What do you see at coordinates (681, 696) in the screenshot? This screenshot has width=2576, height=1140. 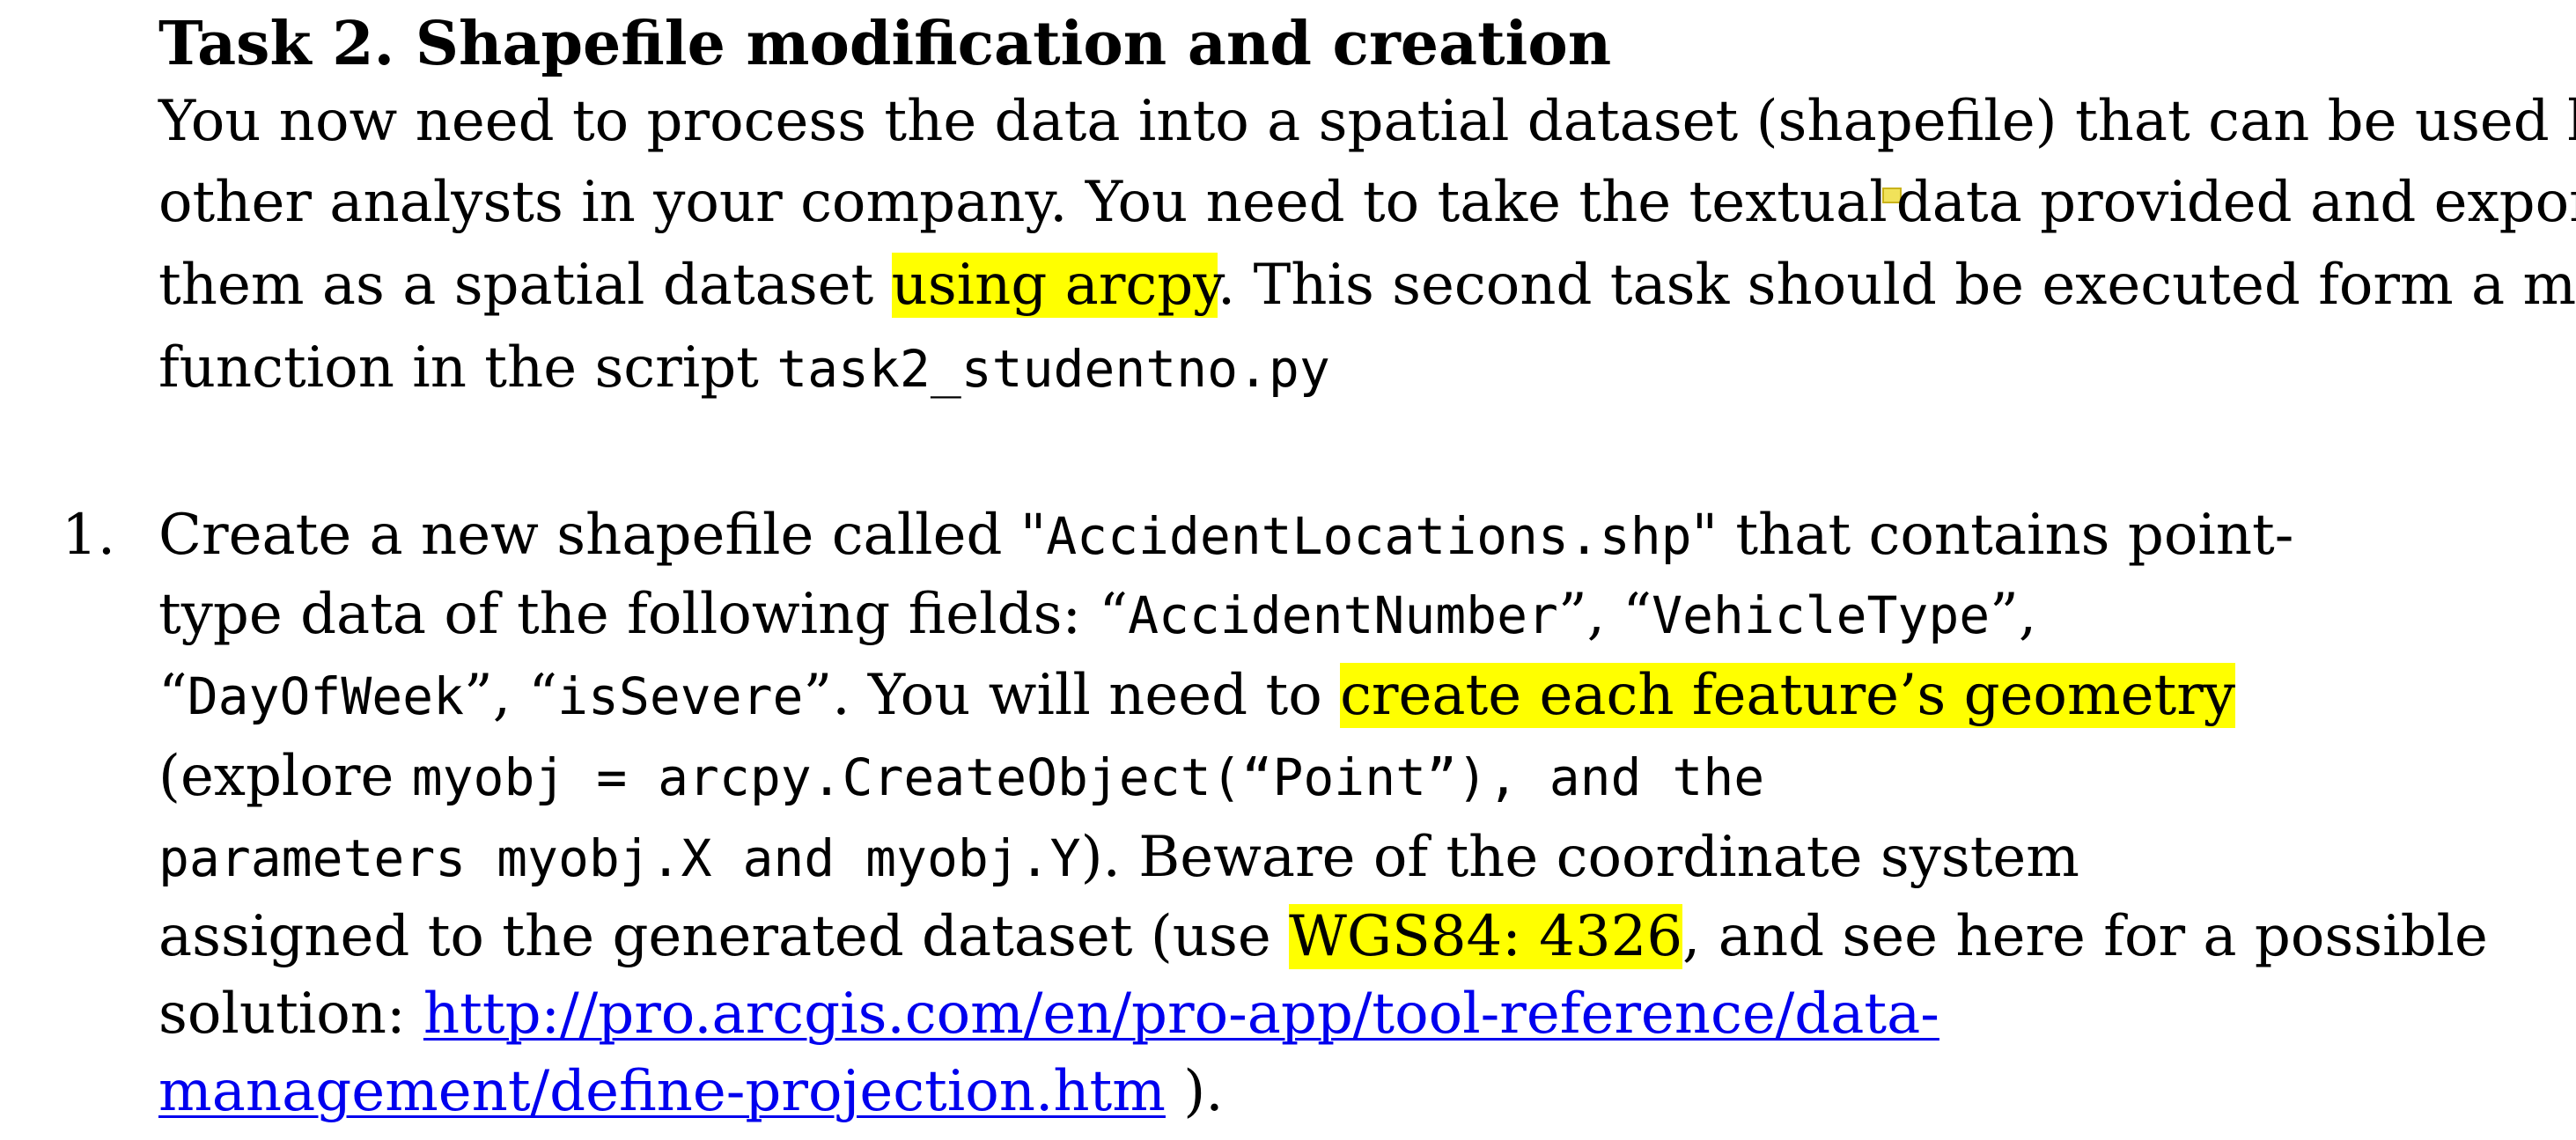 I see `field-is-severe-code: isSevere` at bounding box center [681, 696].